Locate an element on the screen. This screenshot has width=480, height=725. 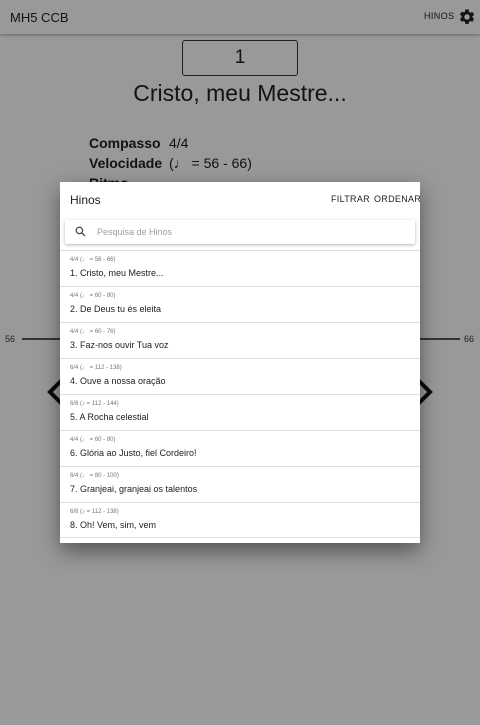
list-item: 6/8 (♪ = 112 - 138) 8. Oh! Vem, sim, vem is located at coordinates (240, 520).